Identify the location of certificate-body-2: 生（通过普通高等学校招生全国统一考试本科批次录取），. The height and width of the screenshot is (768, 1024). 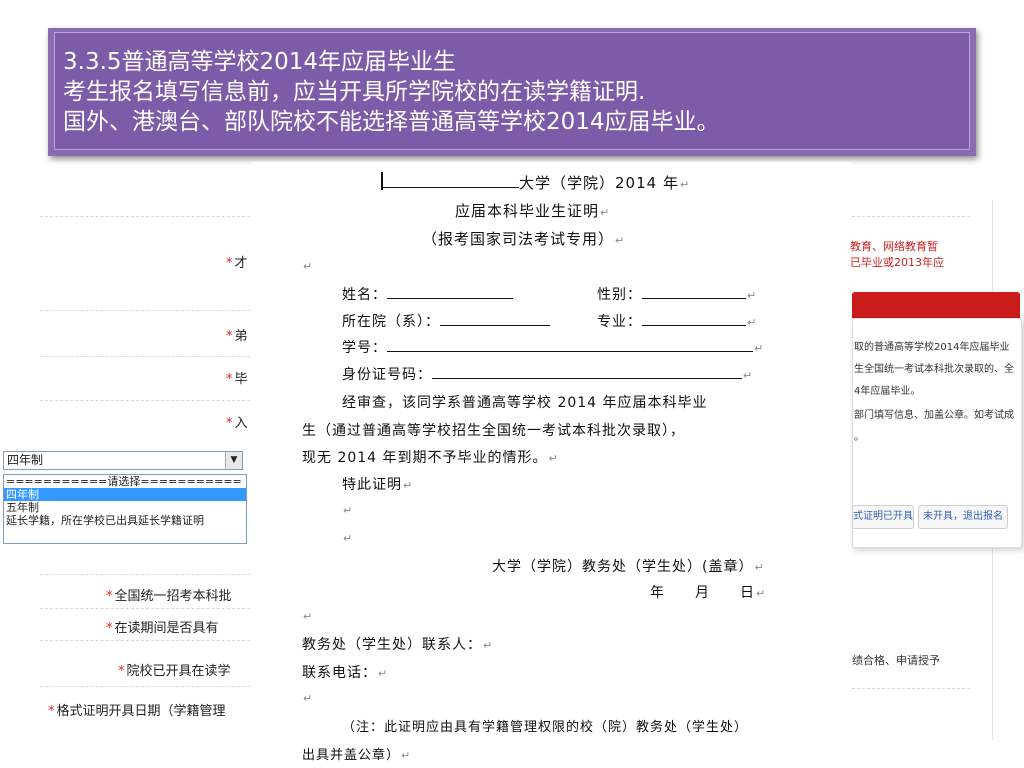
(493, 431).